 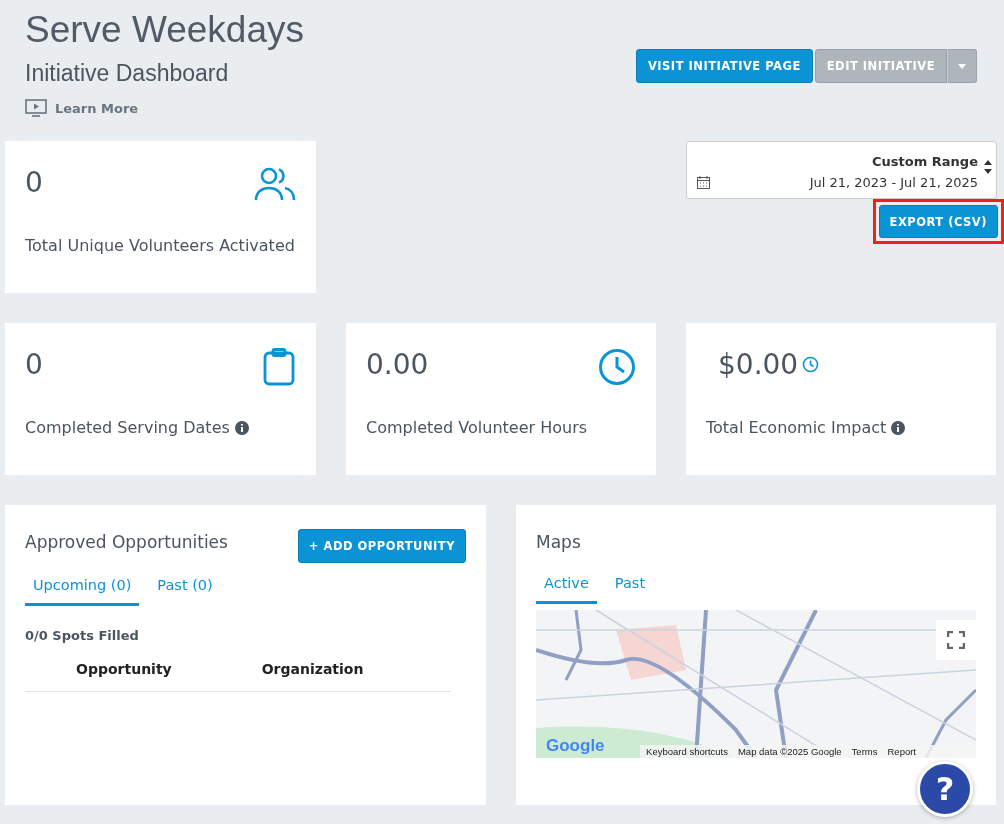 What do you see at coordinates (796, 427) in the screenshot?
I see `stat-label: Total Economic Impact` at bounding box center [796, 427].